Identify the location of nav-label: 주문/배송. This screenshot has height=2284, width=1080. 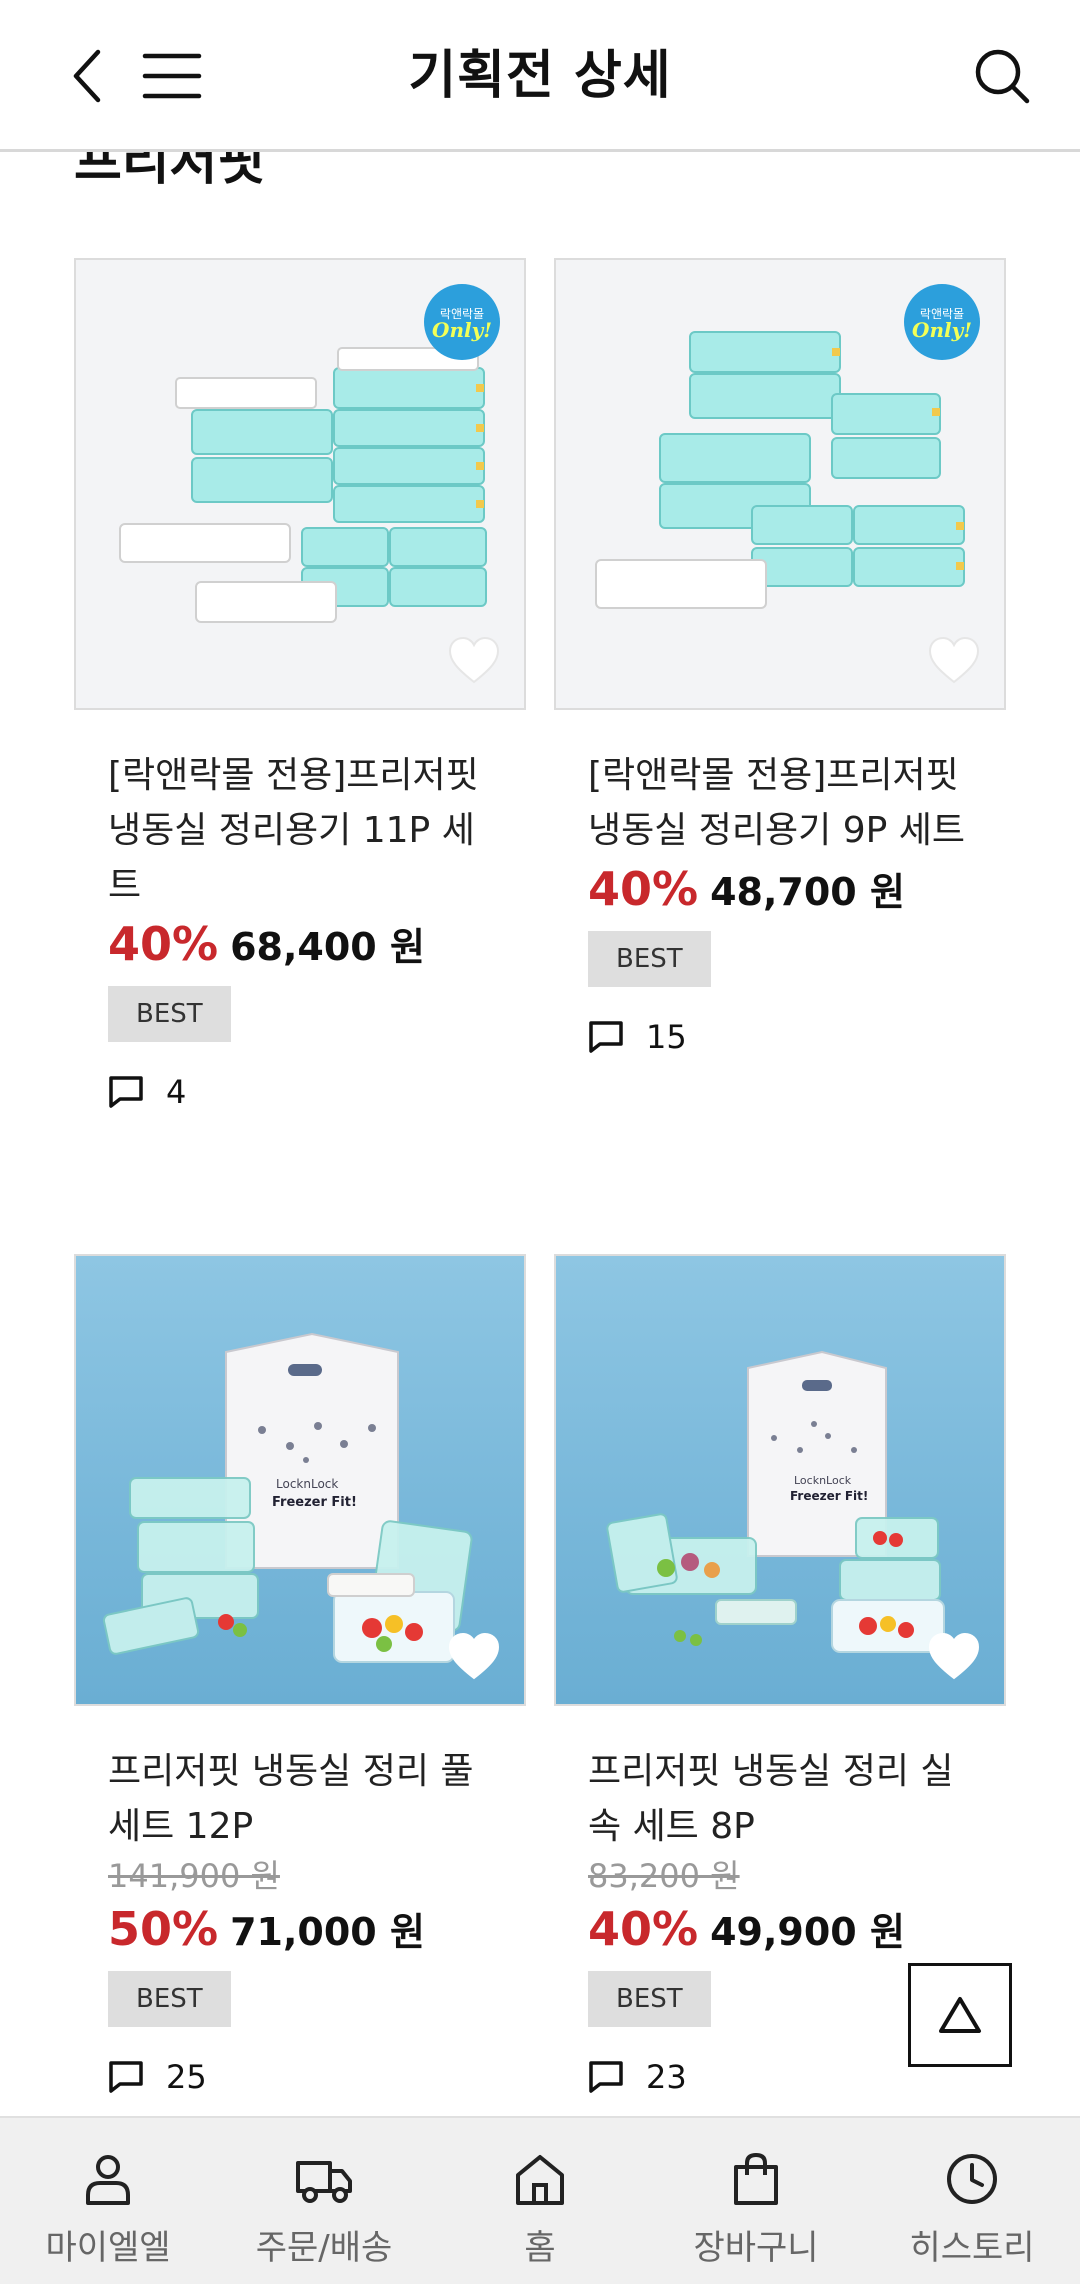
(324, 2248).